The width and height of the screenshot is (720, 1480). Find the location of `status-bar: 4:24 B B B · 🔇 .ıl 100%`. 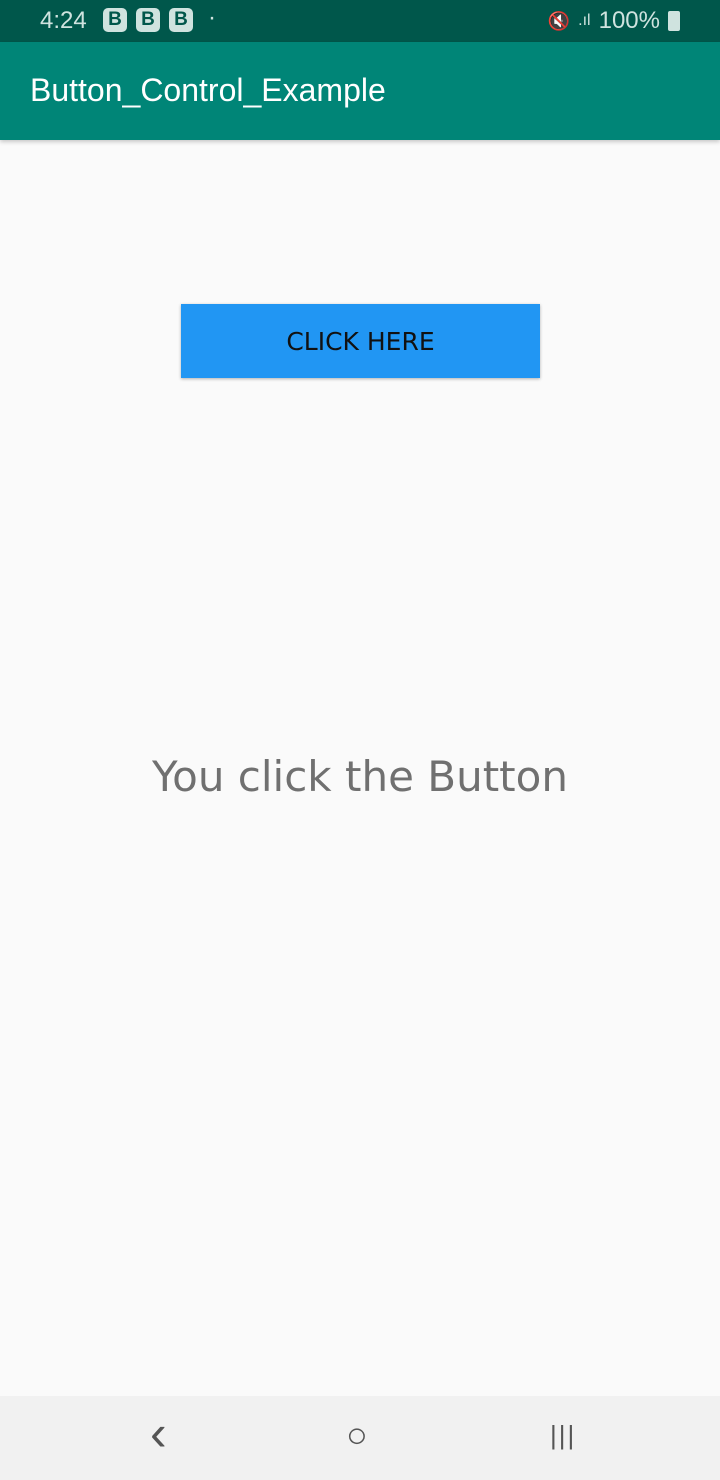

status-bar: 4:24 B B B · 🔇 .ıl 100% is located at coordinates (360, 21).